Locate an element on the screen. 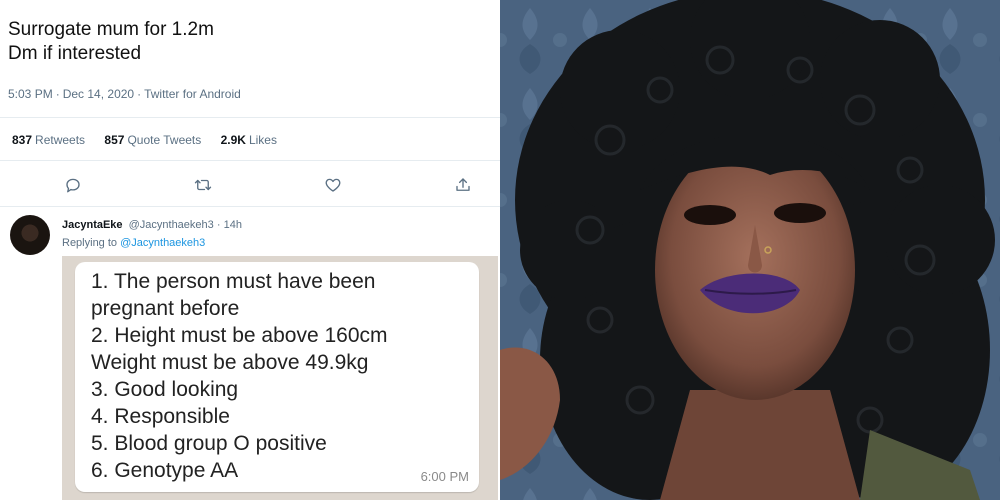 The width and height of the screenshot is (1000, 500). like-button is located at coordinates (333, 185).